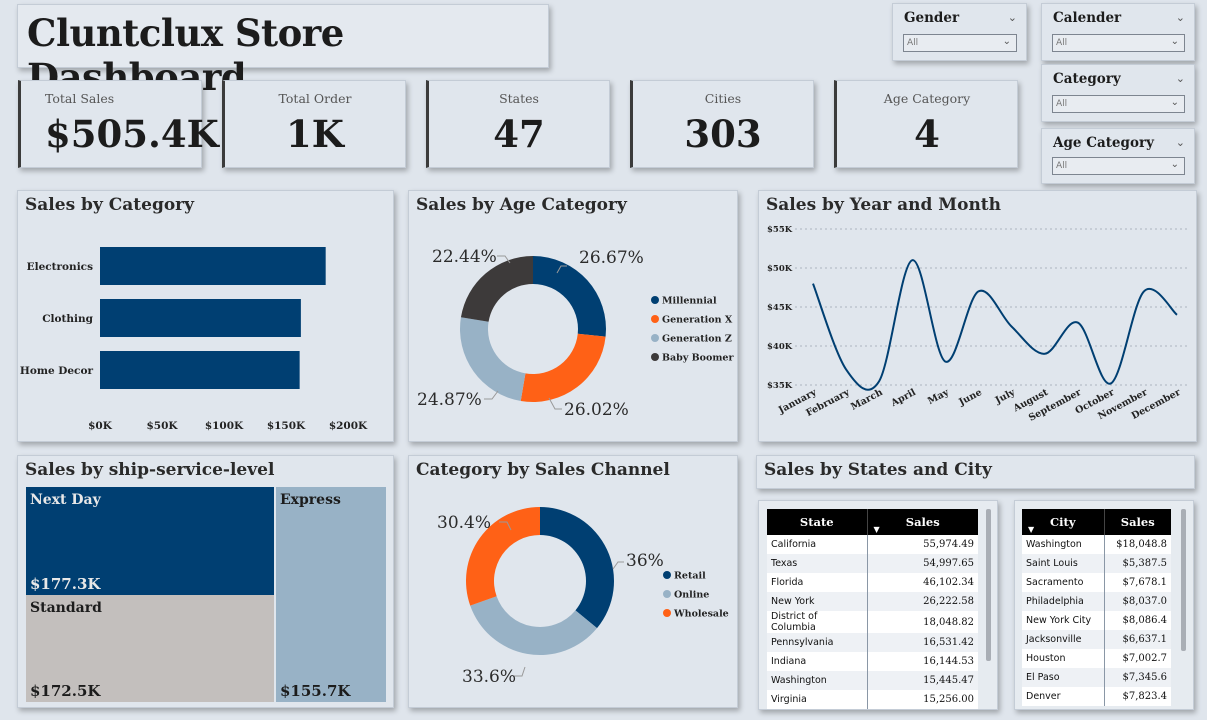 This screenshot has width=1207, height=720. I want to click on series-line, so click(995, 325).